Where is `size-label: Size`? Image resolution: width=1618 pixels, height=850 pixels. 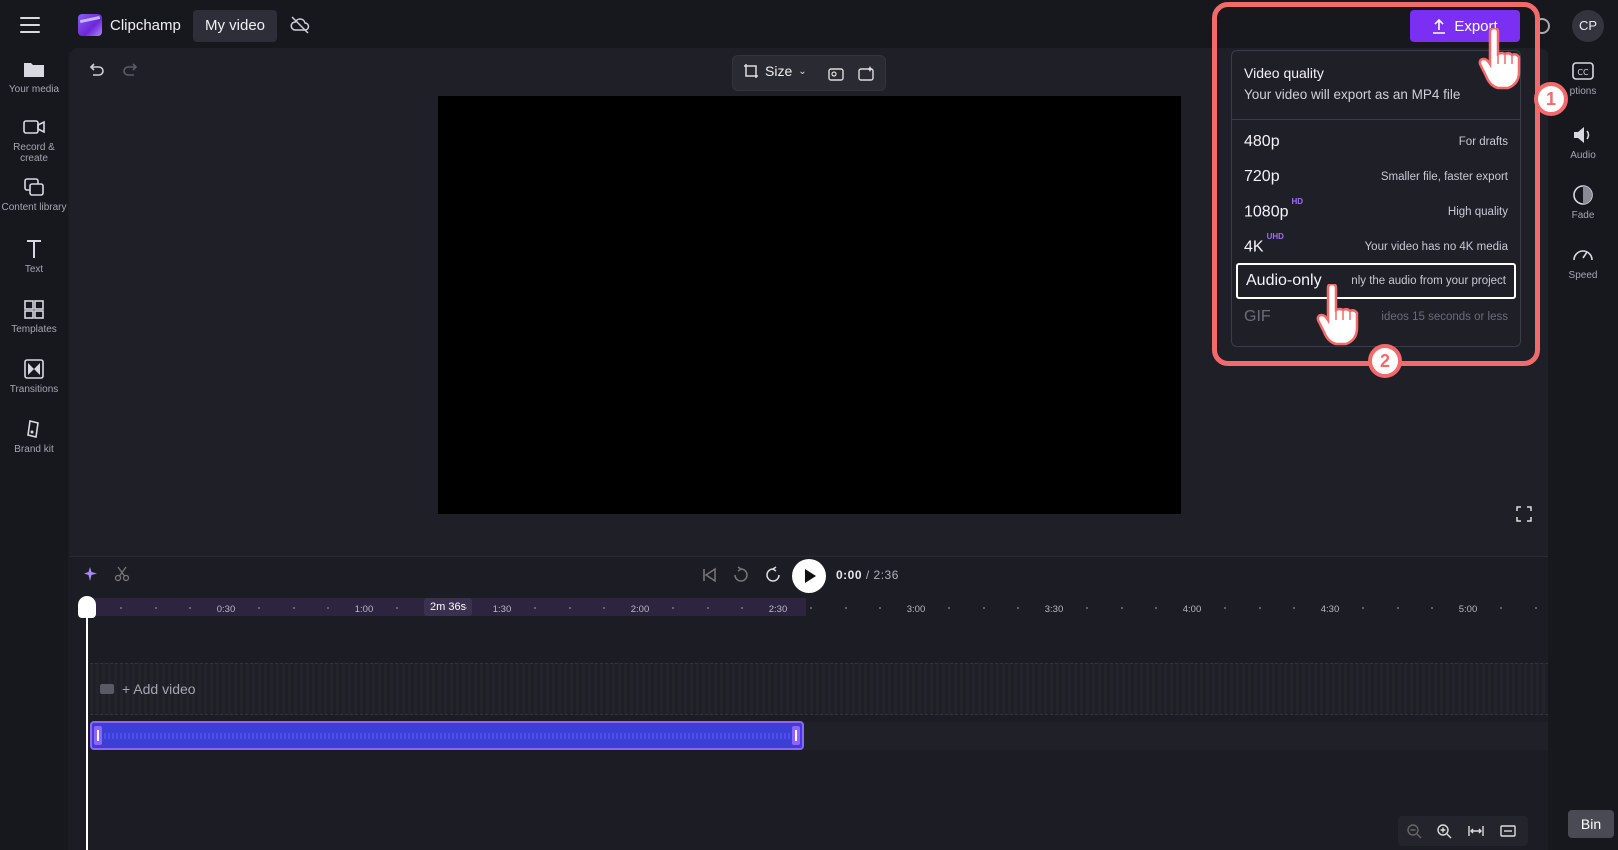
size-label: Size is located at coordinates (779, 71).